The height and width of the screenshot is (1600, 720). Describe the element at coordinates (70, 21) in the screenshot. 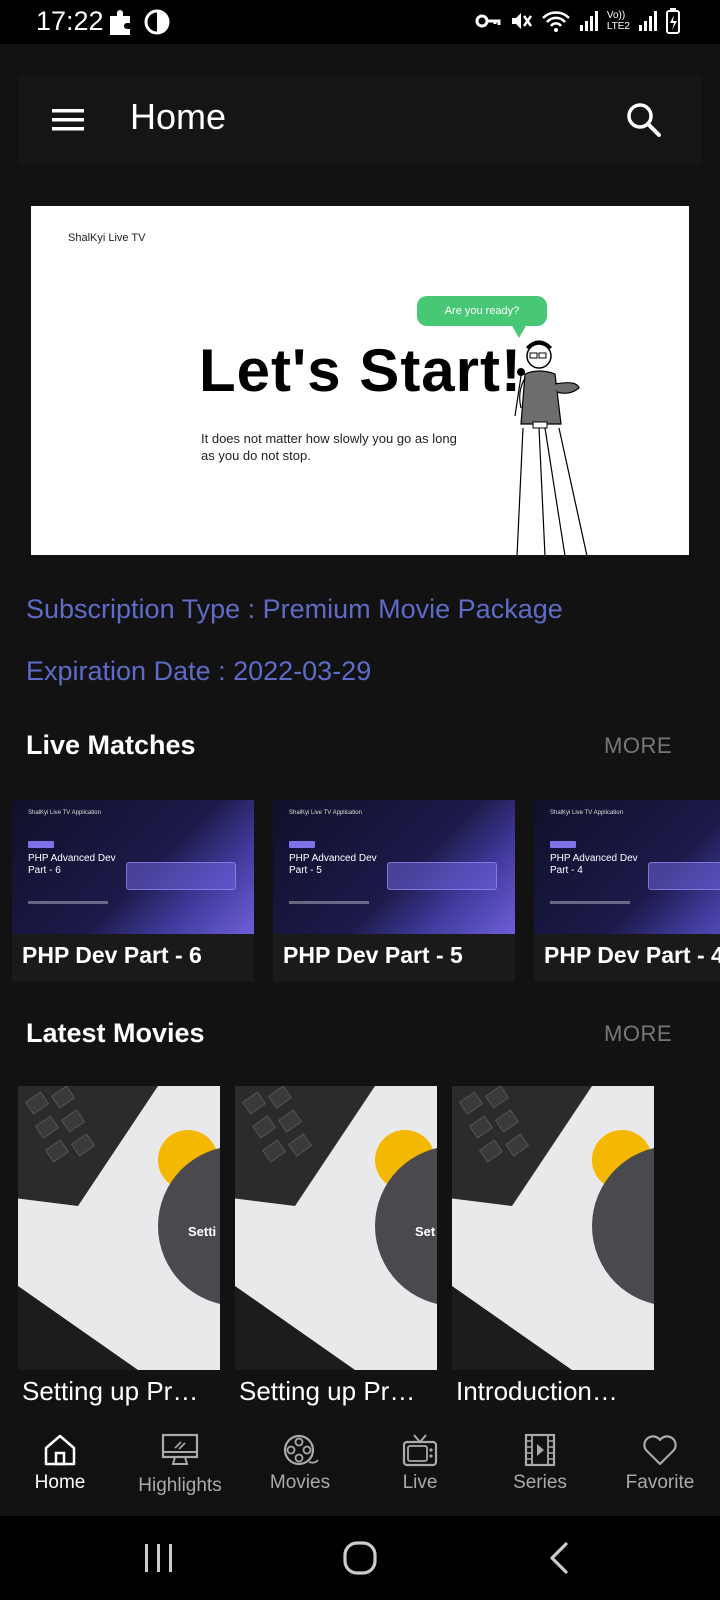

I see `status-time: 17:22` at that location.